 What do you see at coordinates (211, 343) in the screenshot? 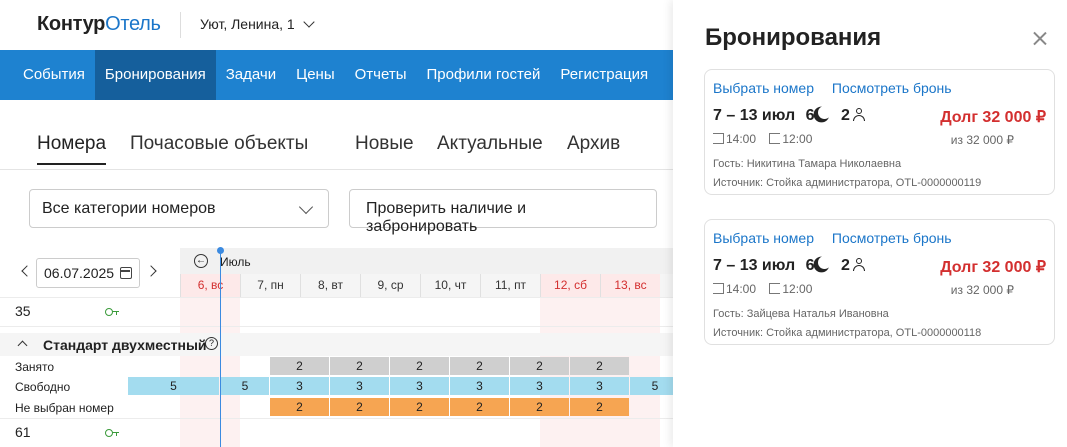
I see `help-icon: ?` at bounding box center [211, 343].